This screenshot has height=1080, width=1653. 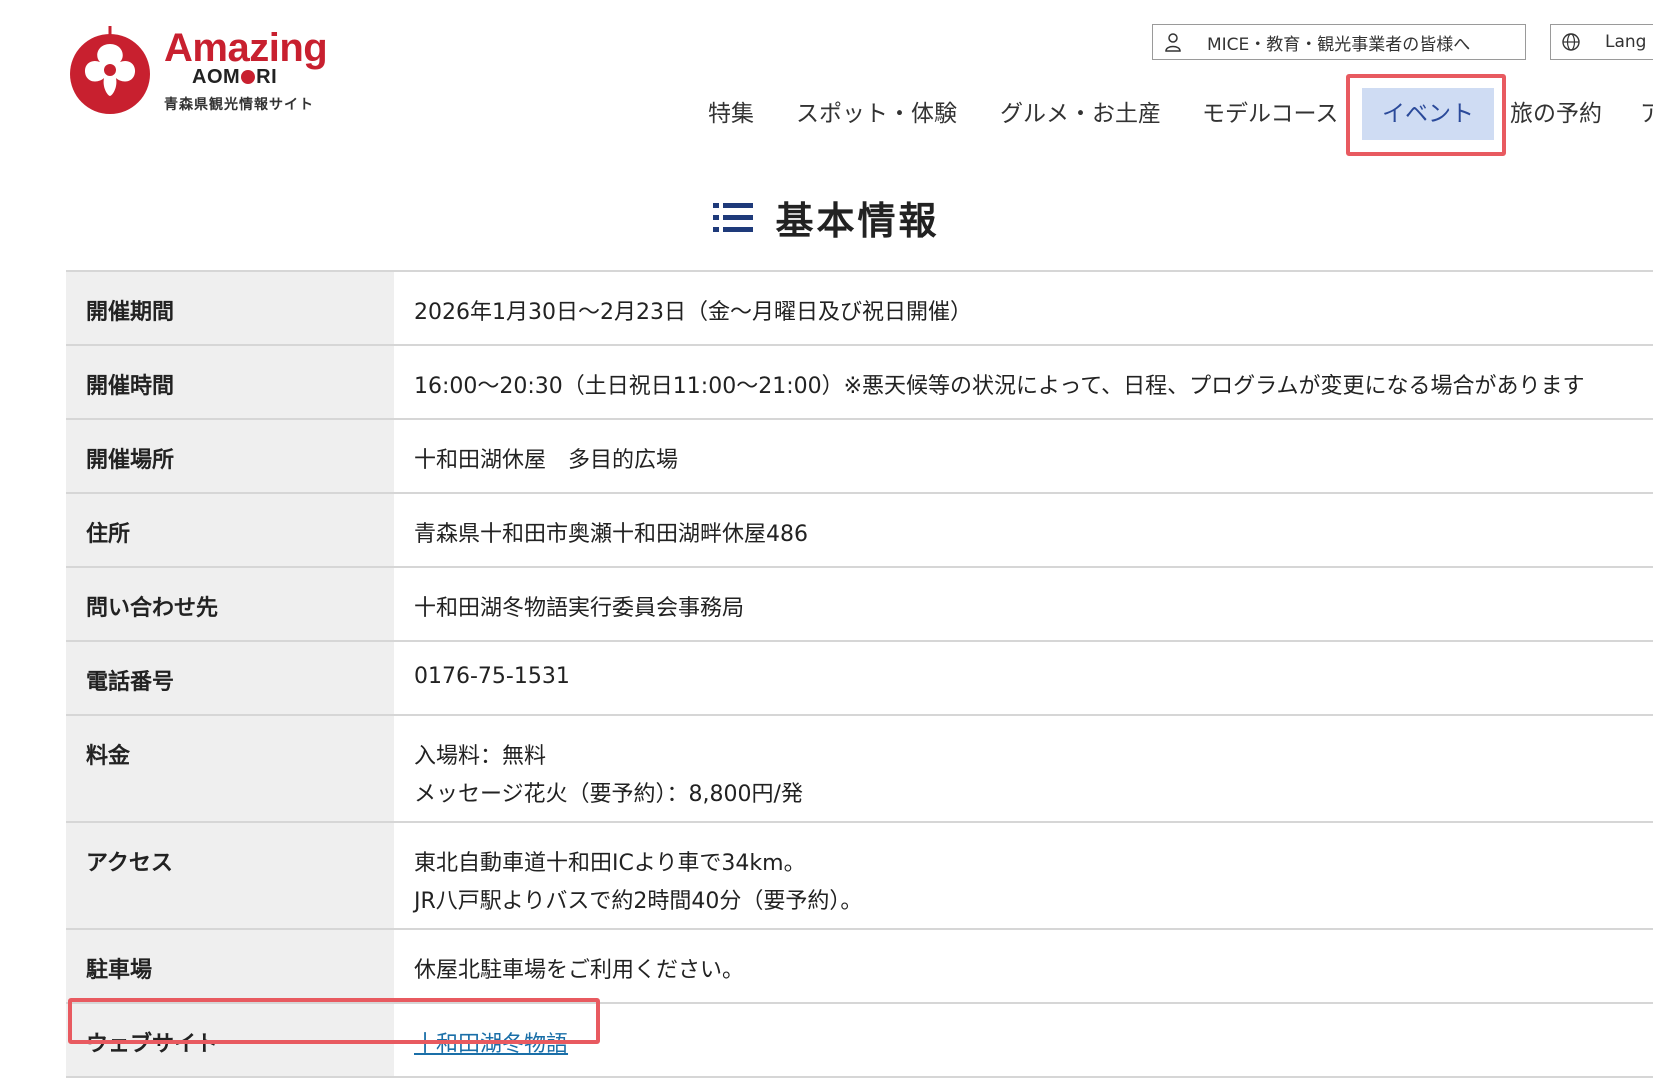 What do you see at coordinates (1270, 114) in the screenshot?
I see `nav-item-model-course: モデルコース` at bounding box center [1270, 114].